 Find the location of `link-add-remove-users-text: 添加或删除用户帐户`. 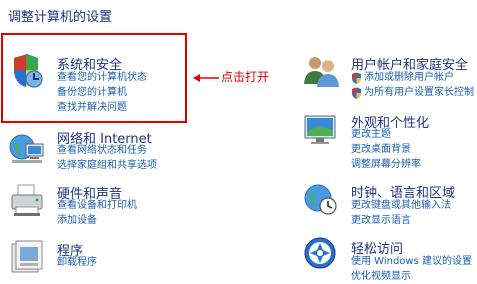

link-add-remove-users-text: 添加或删除用户帐户 is located at coordinates (409, 77).